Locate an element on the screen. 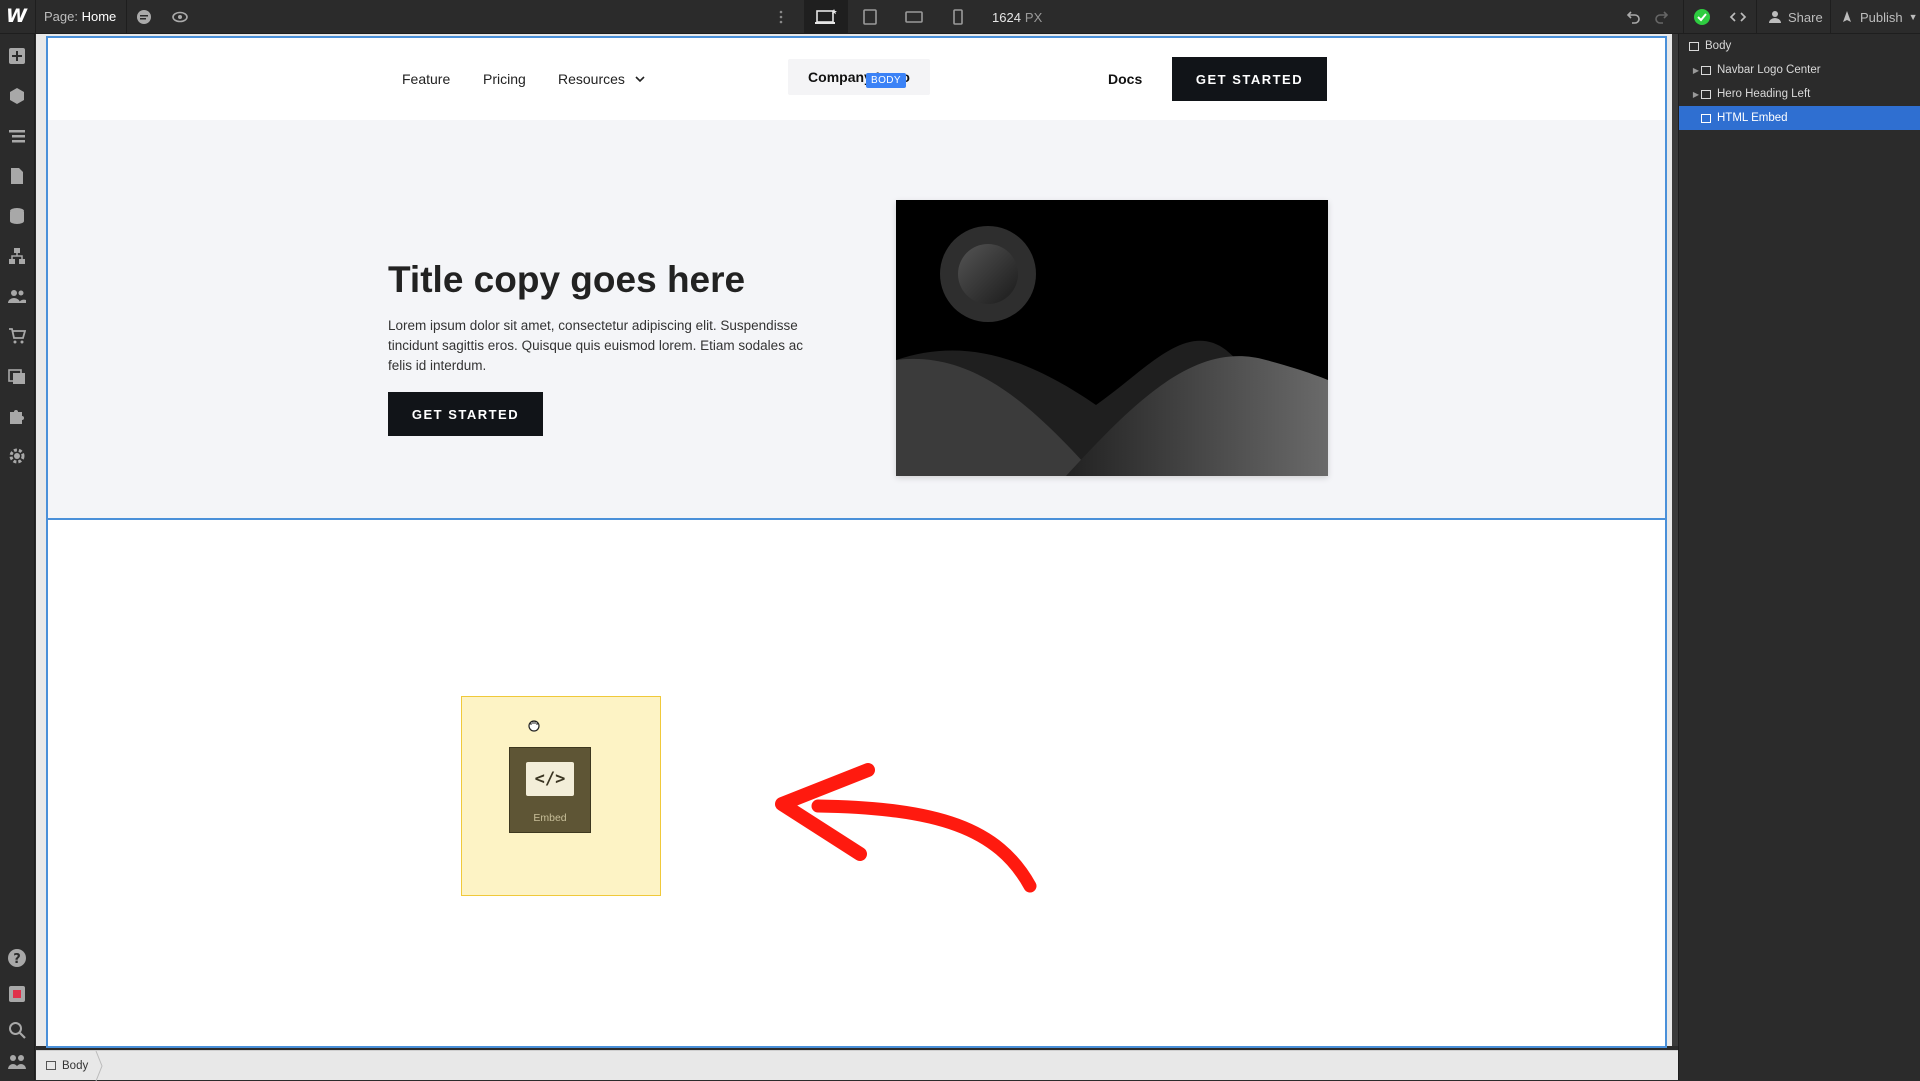 This screenshot has width=1920, height=1081. grab-cursor-icon is located at coordinates (534, 727).